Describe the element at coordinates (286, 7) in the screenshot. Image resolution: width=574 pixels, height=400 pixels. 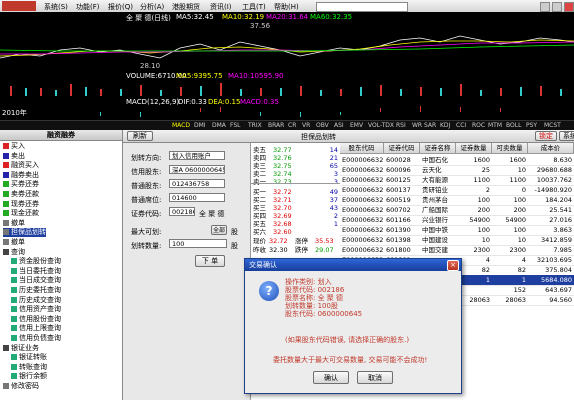
I see `menu-help: 帮助(H)` at that location.